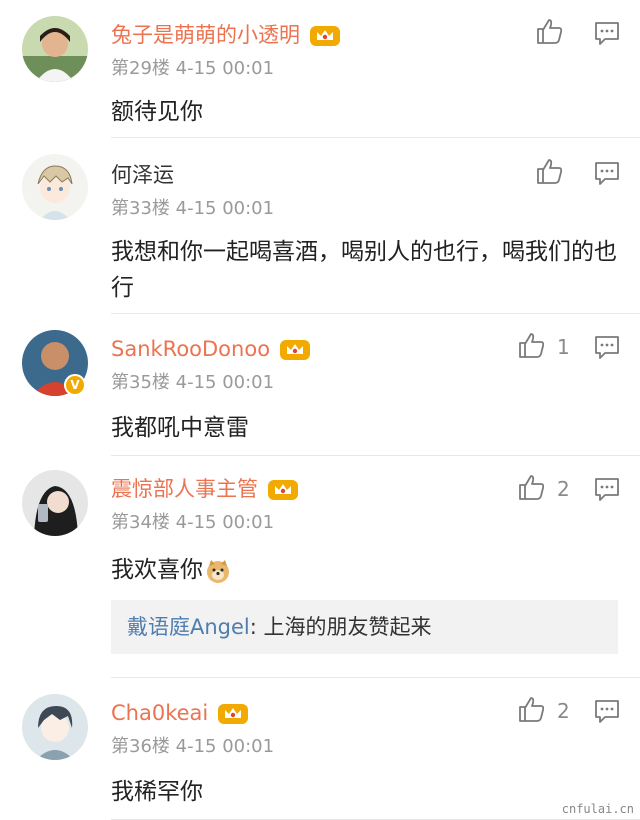  Describe the element at coordinates (184, 489) in the screenshot. I see `username-text: 震惊部人事主管` at that location.